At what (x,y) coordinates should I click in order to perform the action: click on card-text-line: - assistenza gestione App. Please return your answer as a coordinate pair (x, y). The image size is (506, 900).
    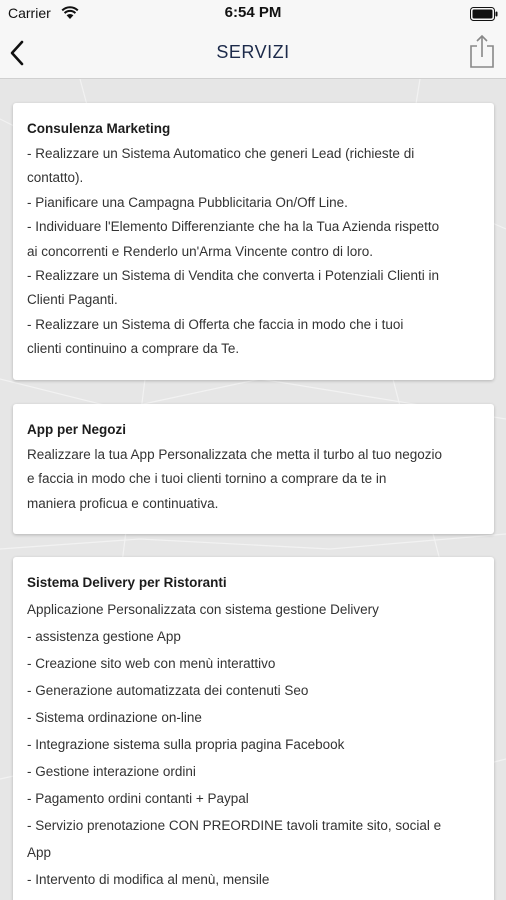
    Looking at the image, I should click on (104, 636).